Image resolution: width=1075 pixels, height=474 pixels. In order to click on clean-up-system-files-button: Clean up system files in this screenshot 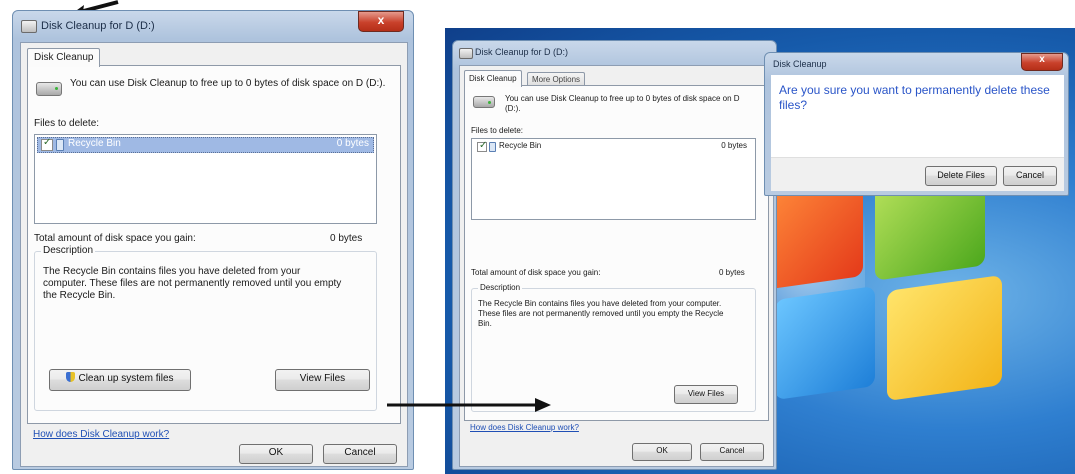, I will do `click(120, 380)`.